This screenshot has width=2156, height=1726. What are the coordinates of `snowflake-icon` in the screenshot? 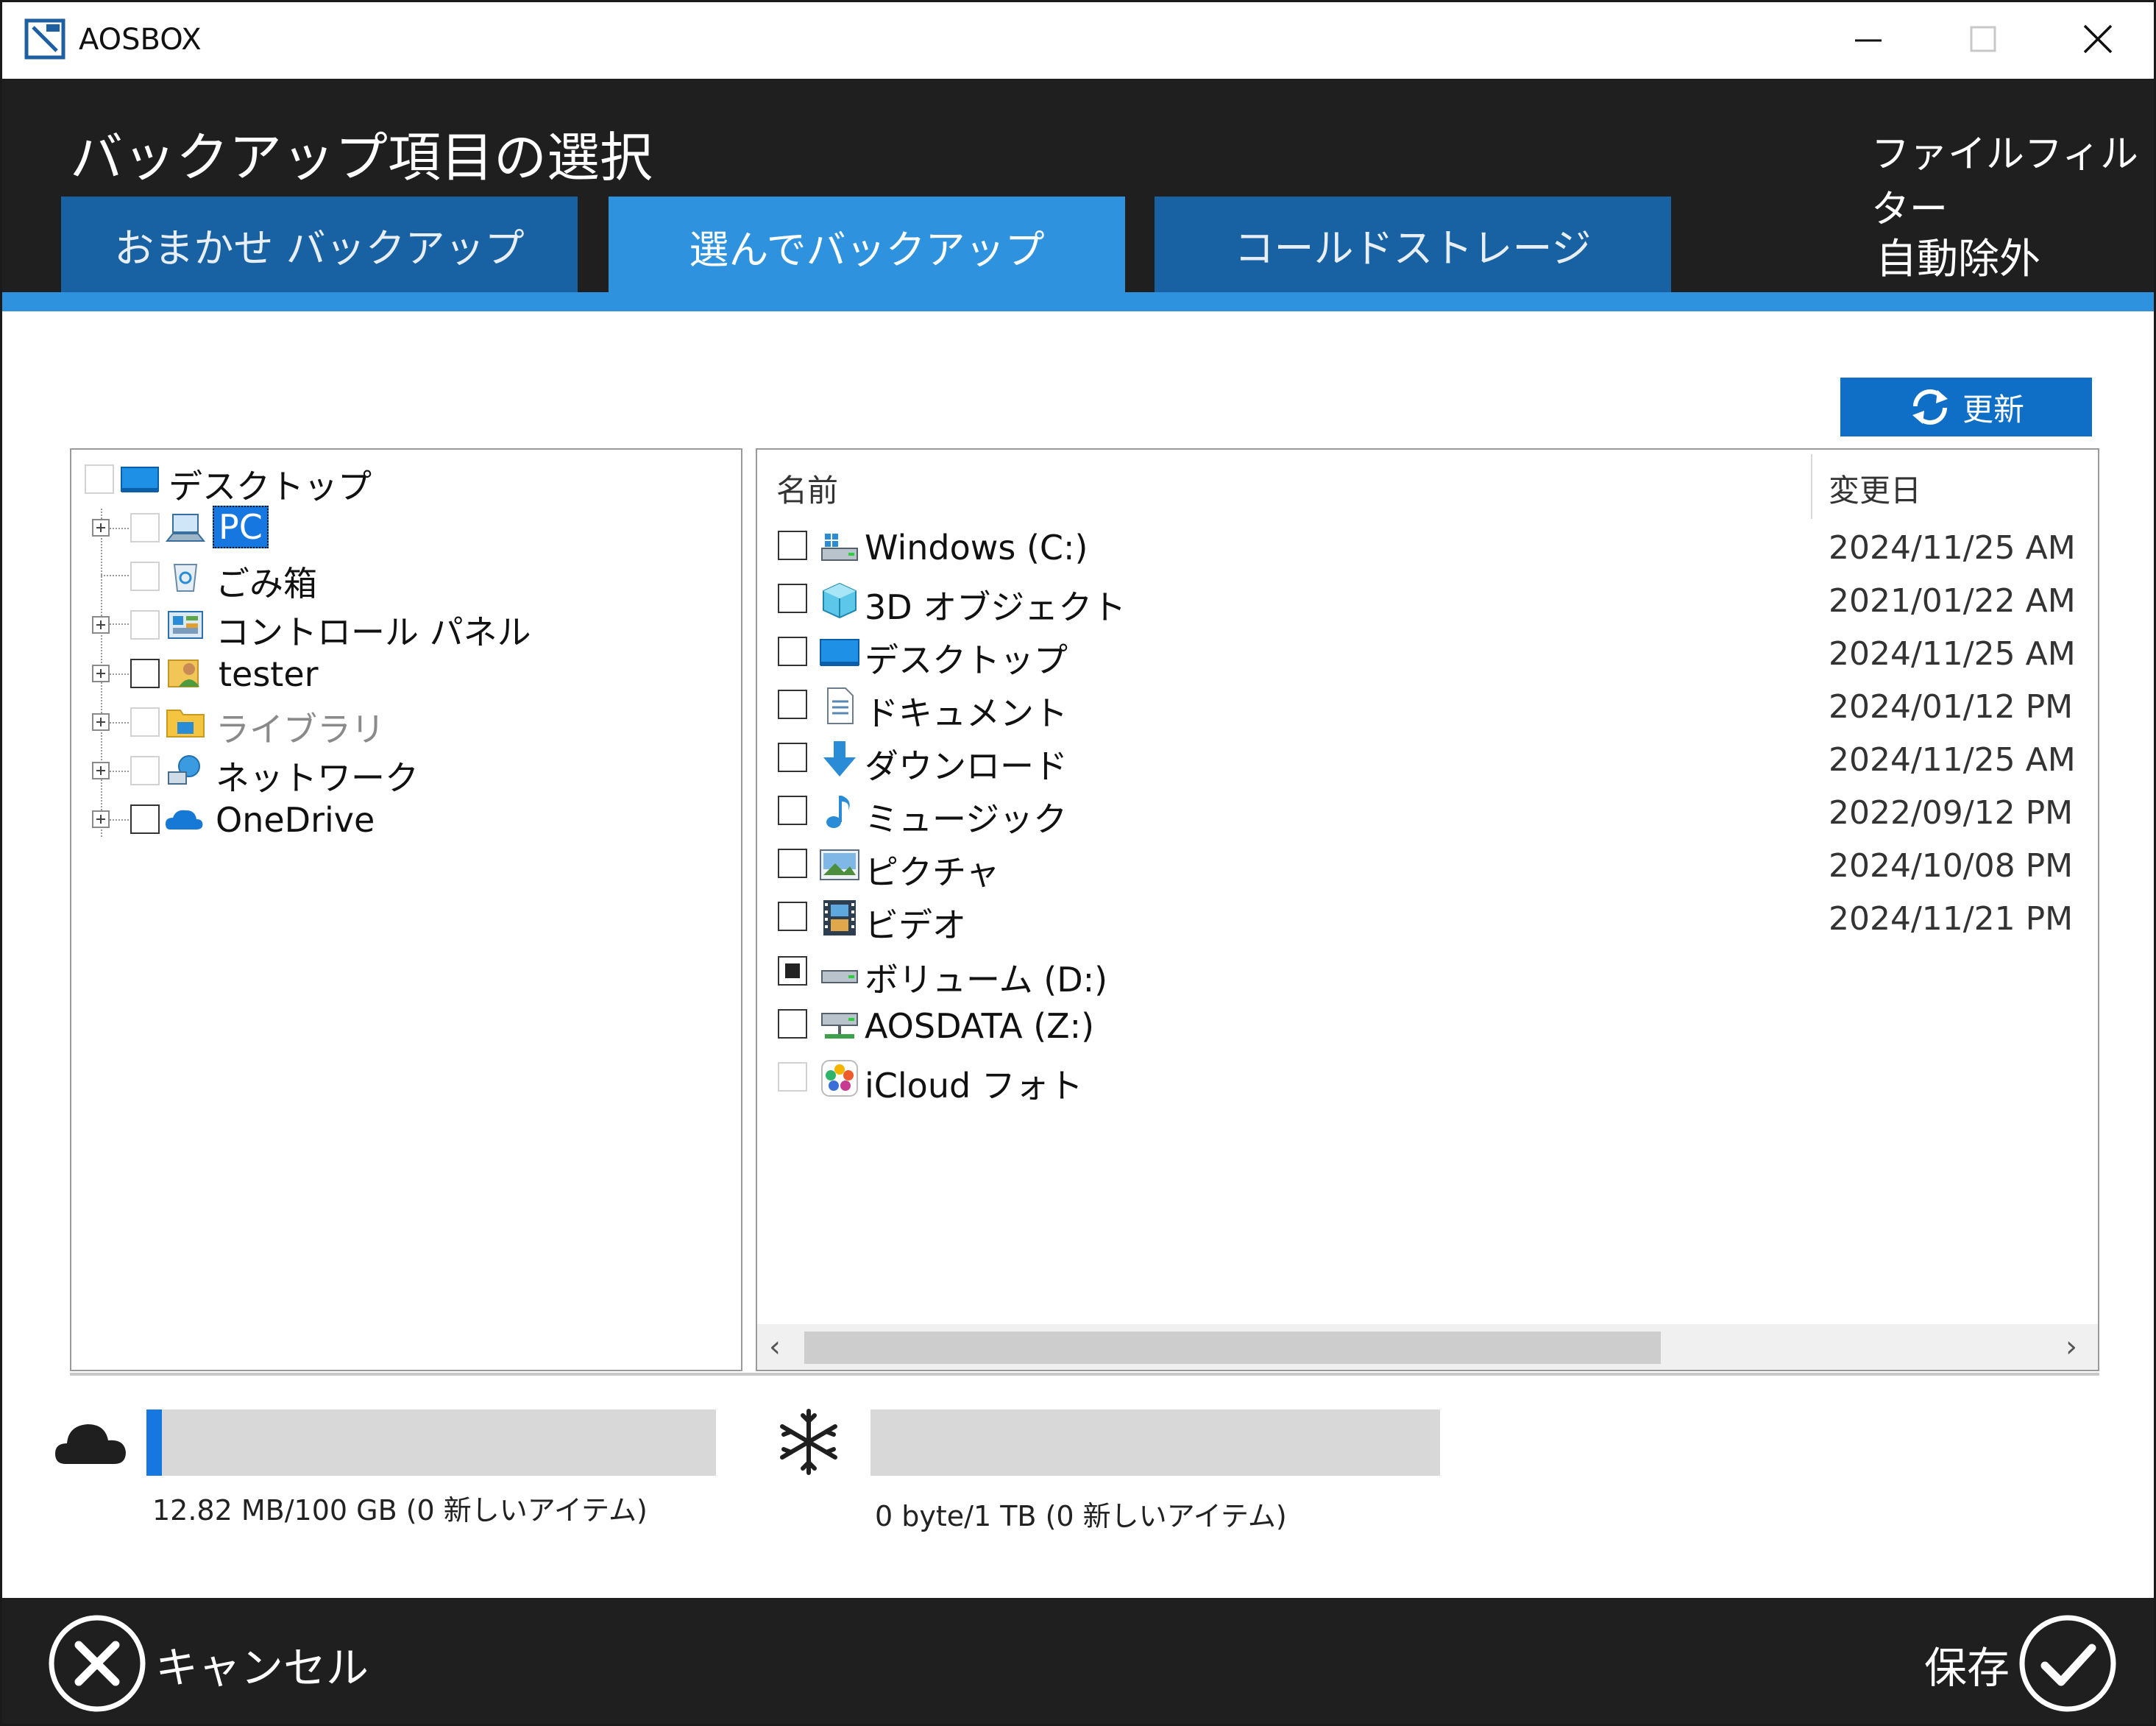 It's located at (808, 1442).